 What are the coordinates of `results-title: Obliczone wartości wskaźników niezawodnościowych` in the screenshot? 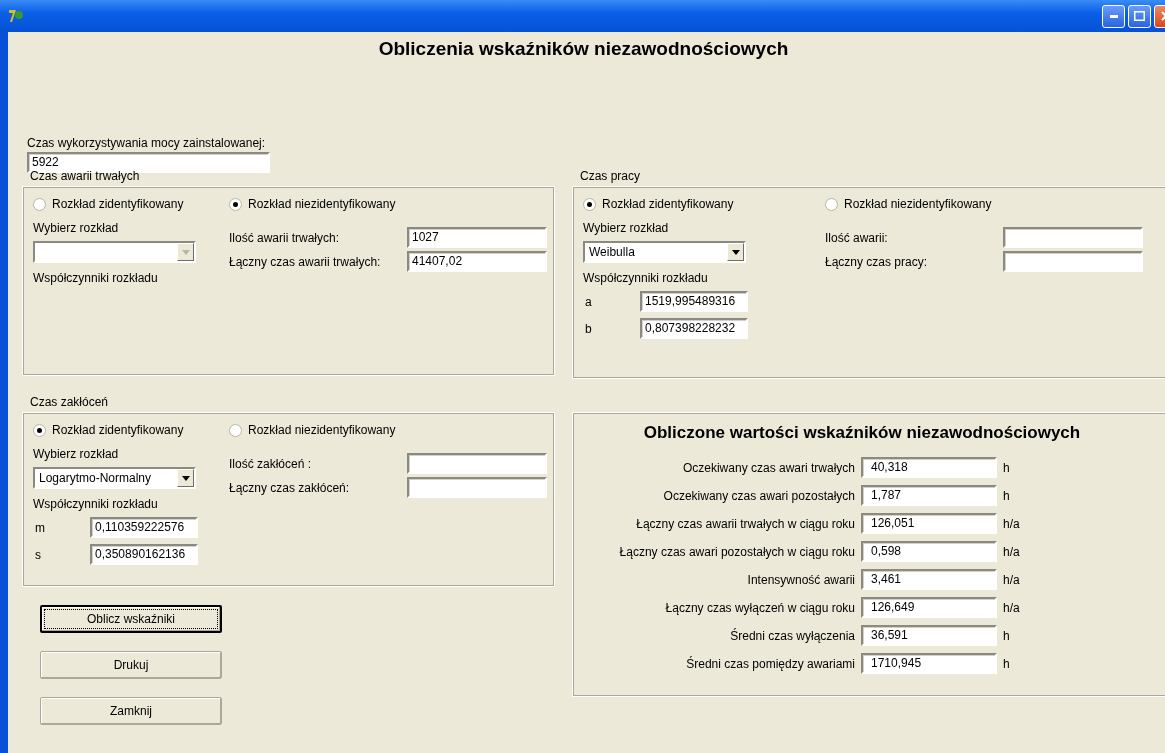 It's located at (862, 433).